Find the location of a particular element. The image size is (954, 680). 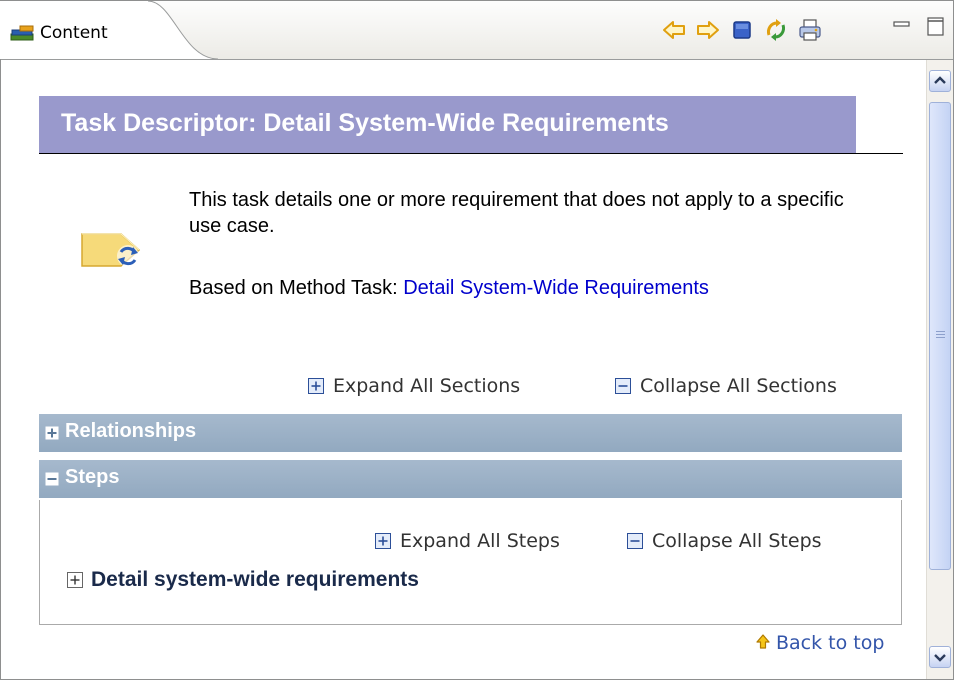

expand-all-sections-label: Expand All Sections is located at coordinates (427, 386).